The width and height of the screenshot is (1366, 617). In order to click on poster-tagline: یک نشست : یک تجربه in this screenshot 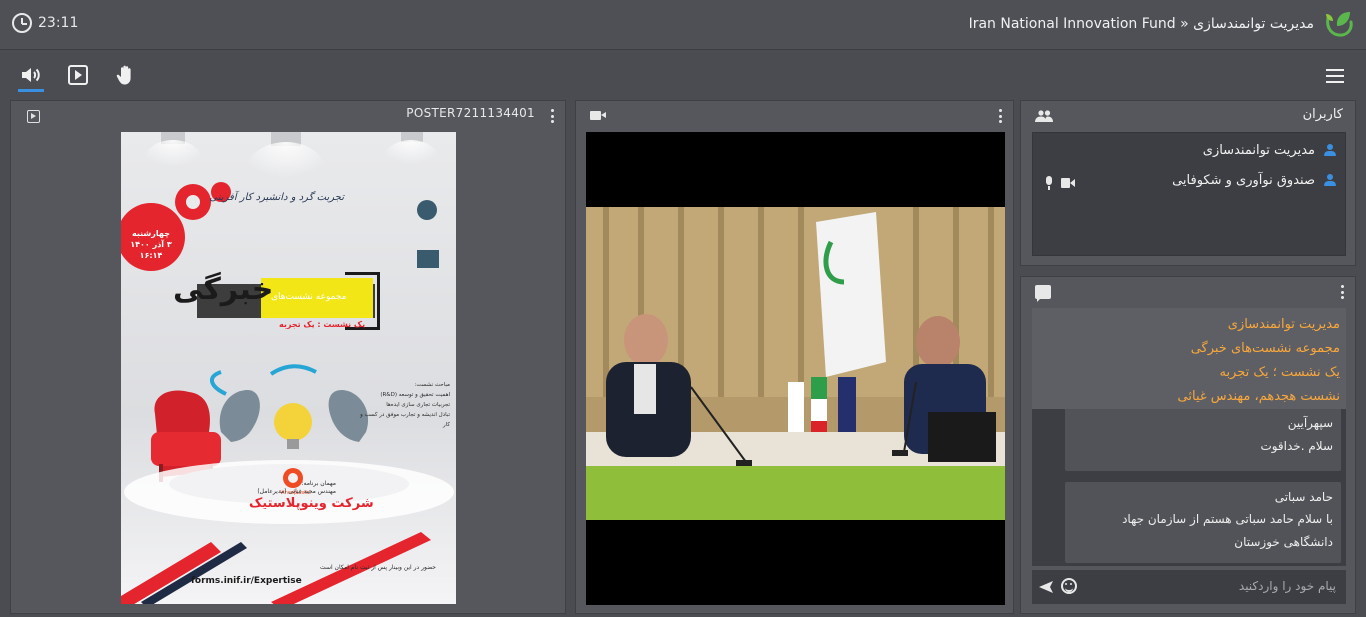, I will do `click(322, 324)`.